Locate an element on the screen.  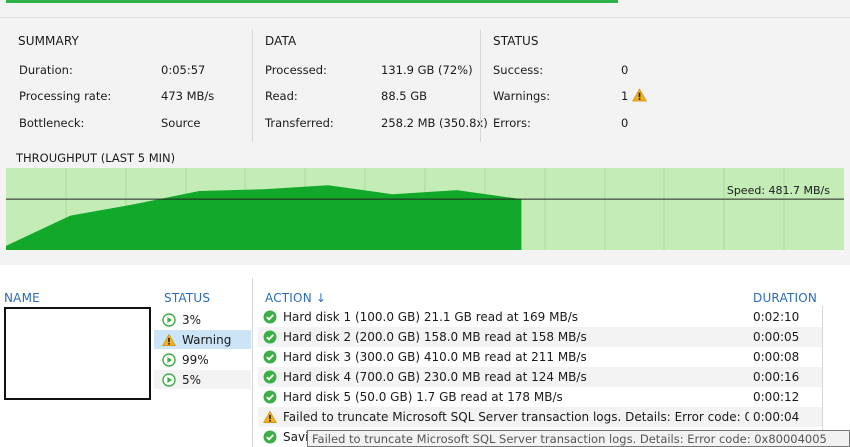
duration-label: Duration: is located at coordinates (46, 70).